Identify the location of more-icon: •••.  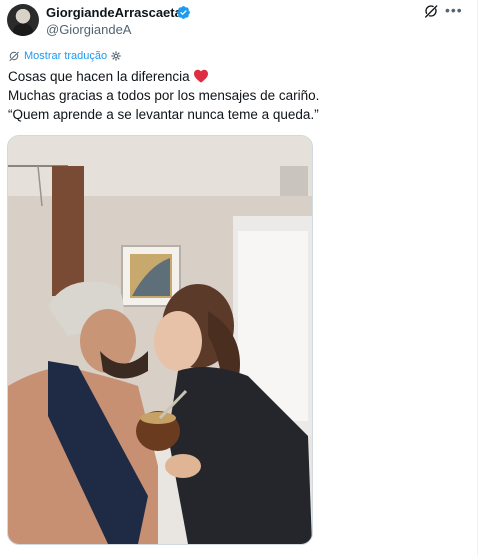
(454, 10).